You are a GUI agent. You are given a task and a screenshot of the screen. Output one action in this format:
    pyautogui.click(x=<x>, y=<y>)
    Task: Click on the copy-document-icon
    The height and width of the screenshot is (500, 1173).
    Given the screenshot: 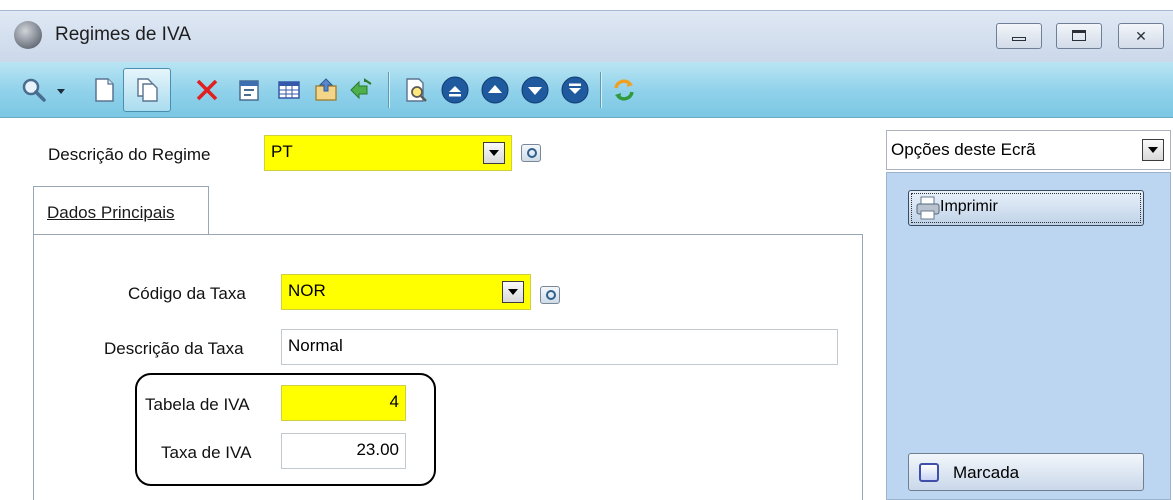 What is the action you would take?
    pyautogui.click(x=147, y=90)
    